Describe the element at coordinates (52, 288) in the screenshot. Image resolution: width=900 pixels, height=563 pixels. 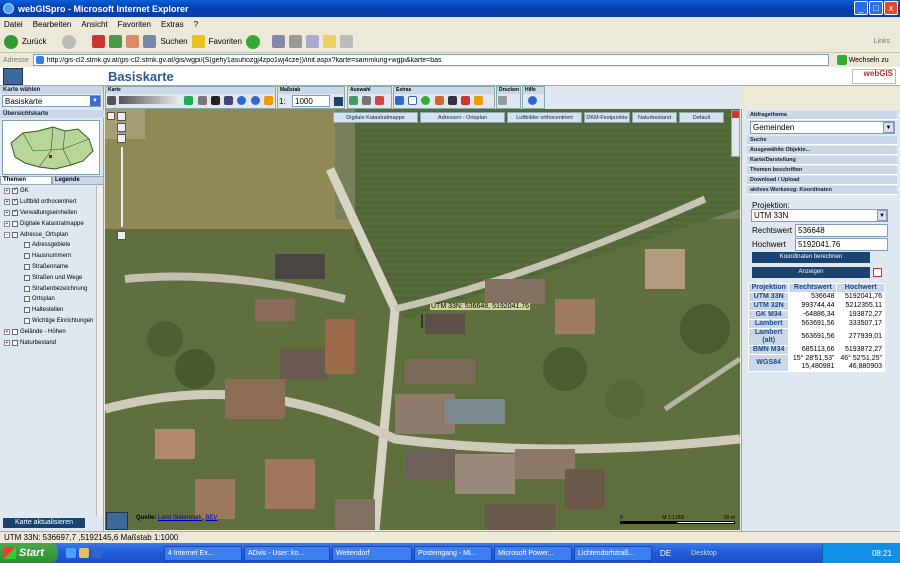
I see `layer-row: Straßenbezeichnung` at that location.